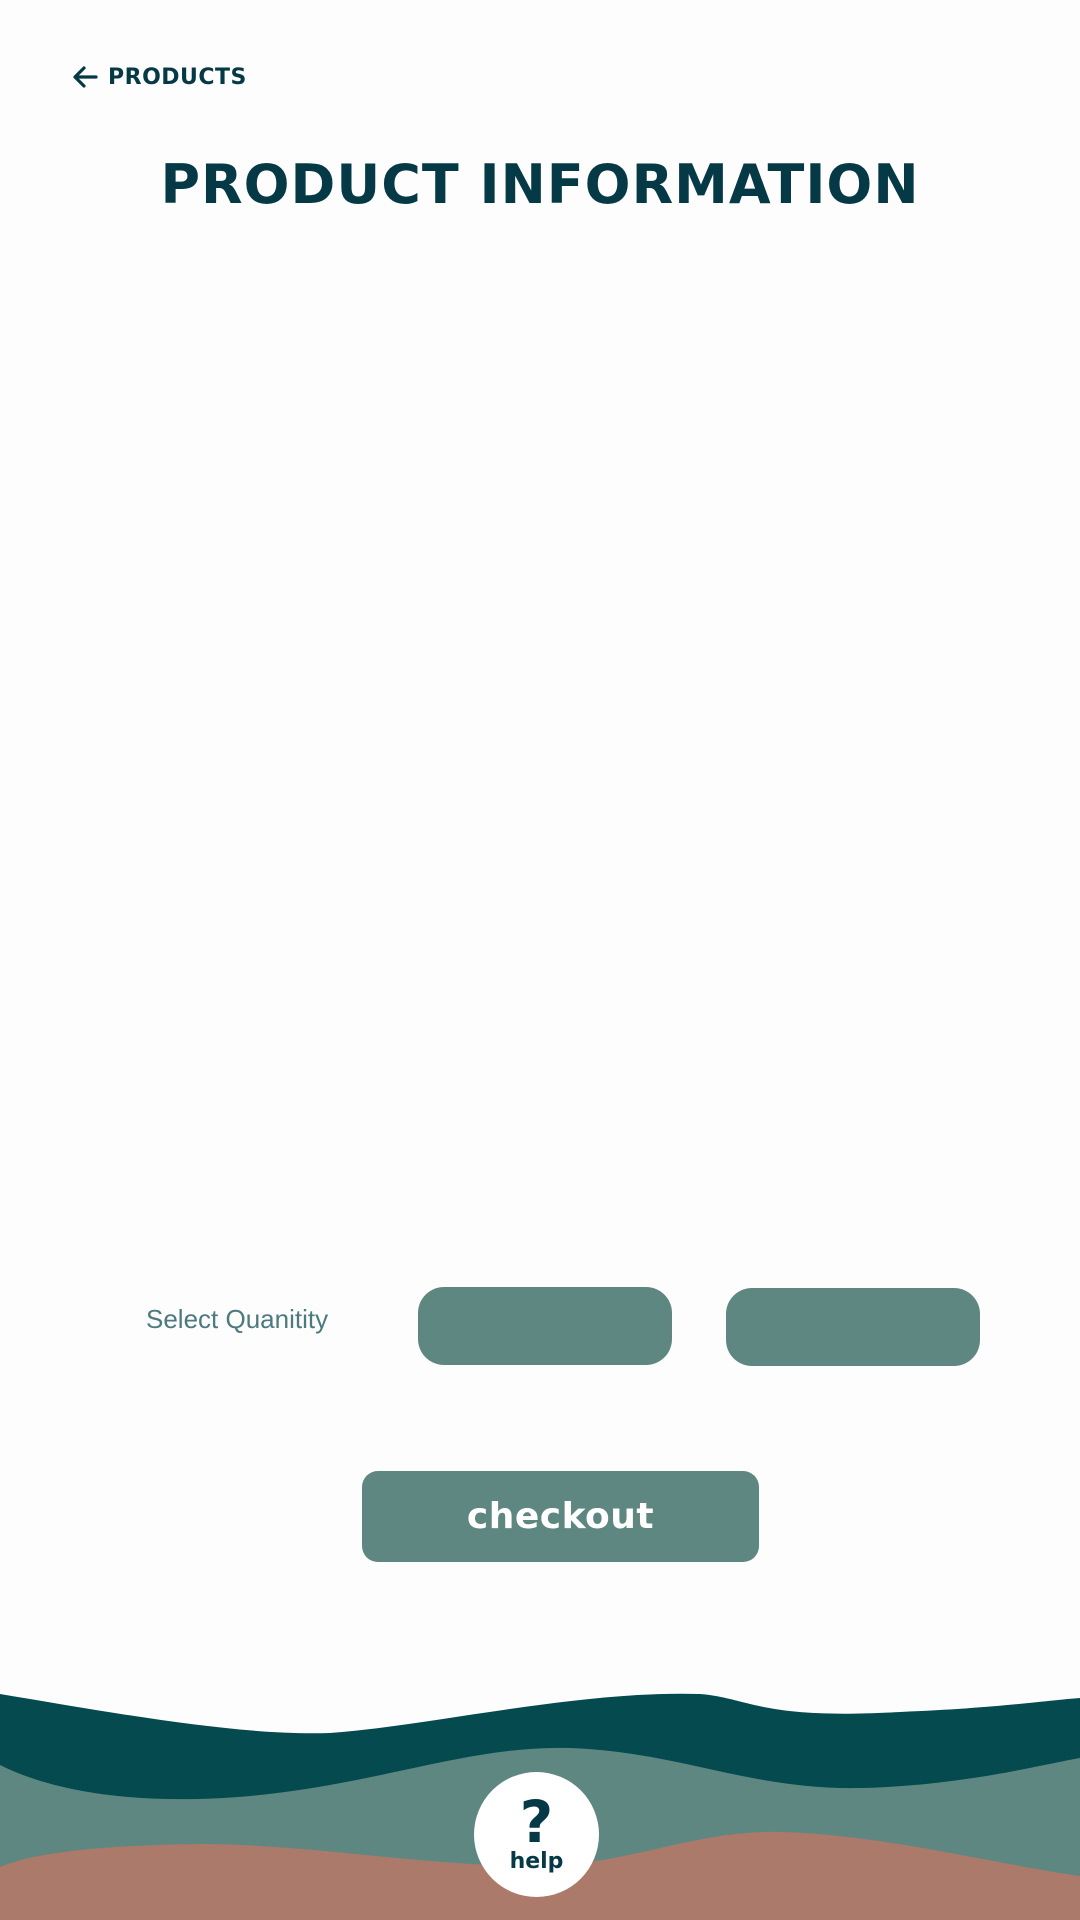 The width and height of the screenshot is (1080, 1920). Describe the element at coordinates (237, 1319) in the screenshot. I see `quantity-label: Select Quanitity` at that location.